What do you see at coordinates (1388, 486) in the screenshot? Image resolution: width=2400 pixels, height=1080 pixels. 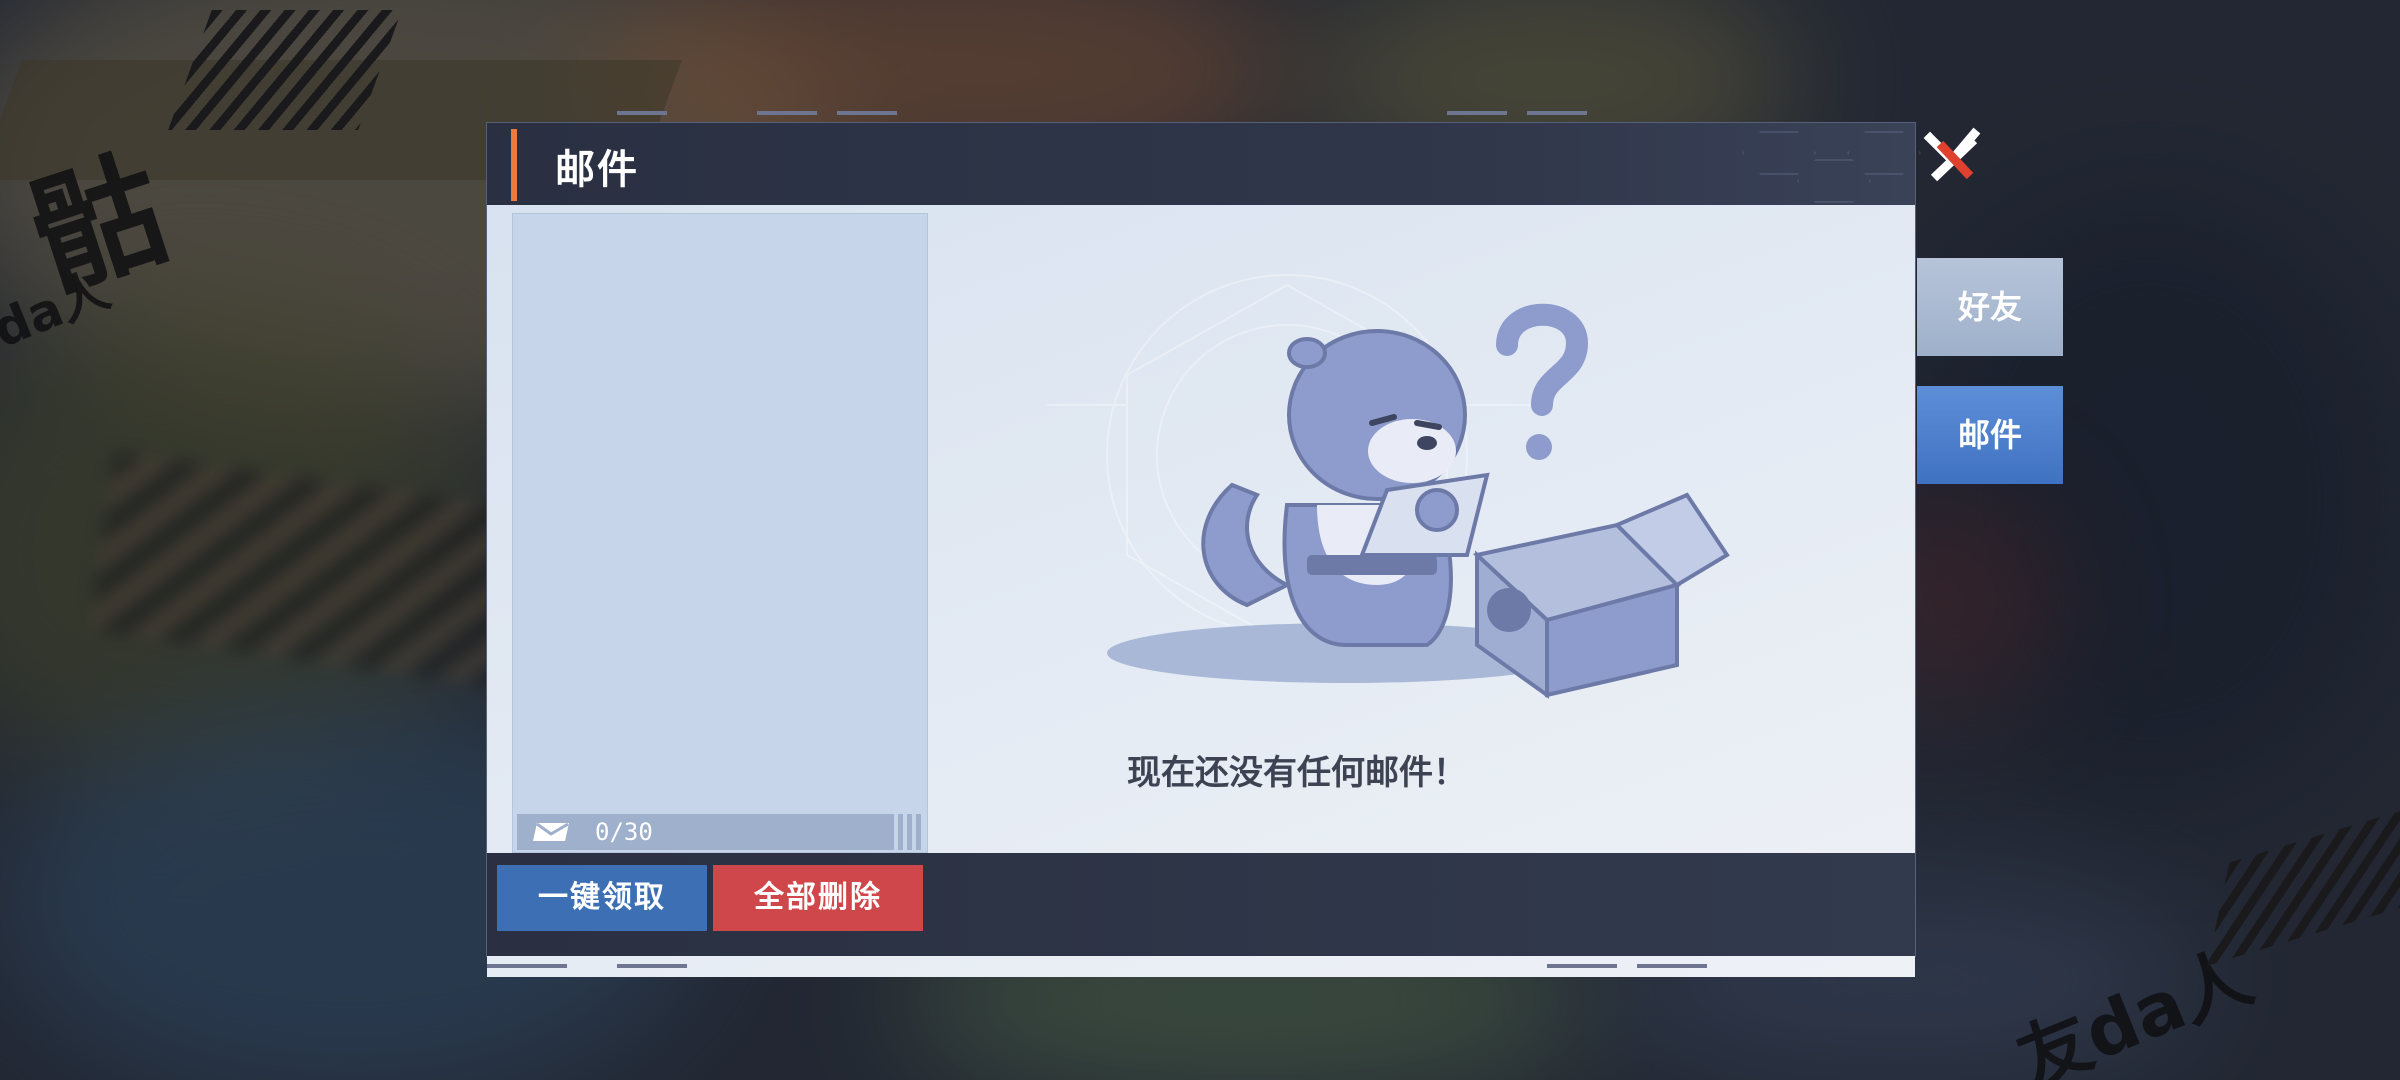 I see `otter-mascot` at bounding box center [1388, 486].